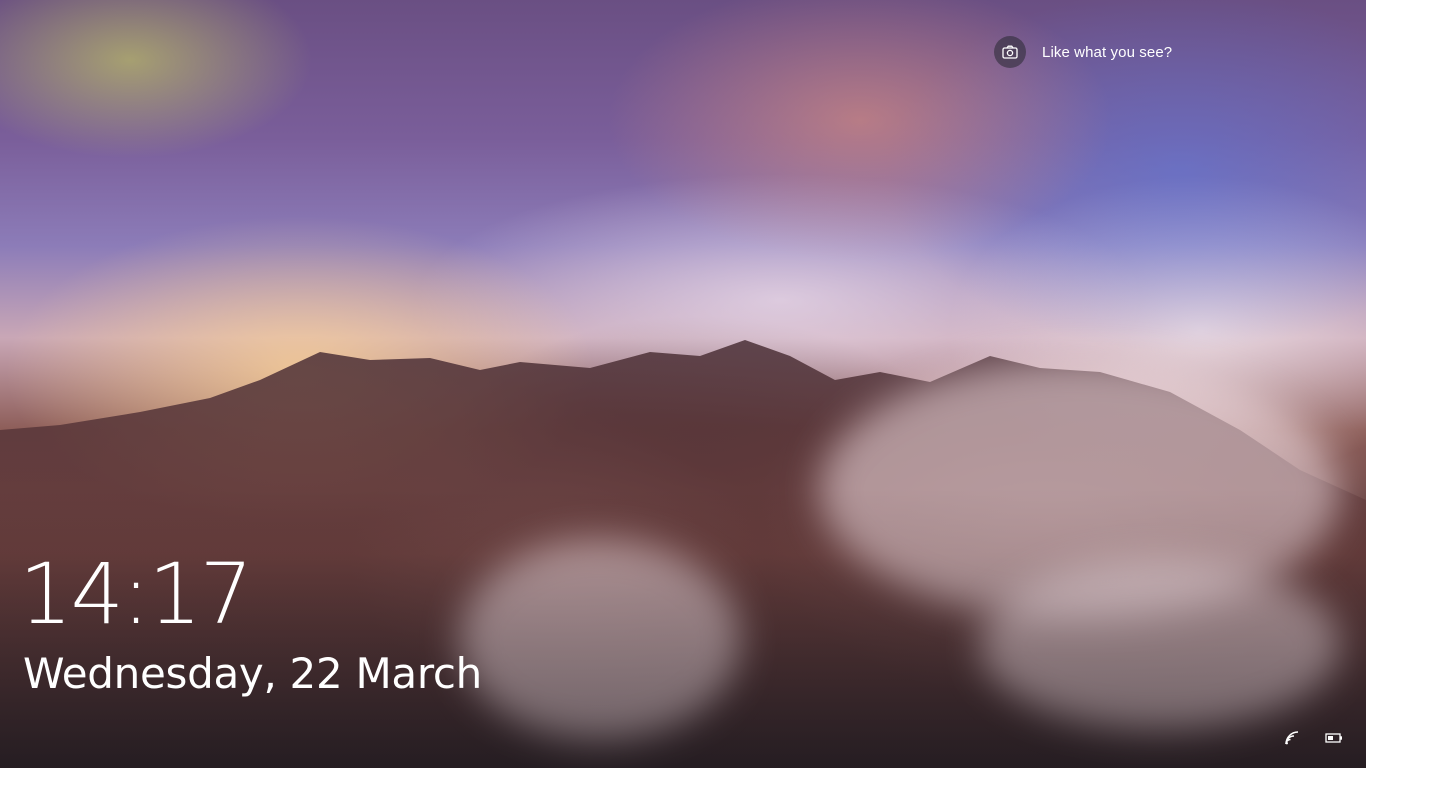  Describe the element at coordinates (1292, 738) in the screenshot. I see `wifi-signal-icon` at that location.